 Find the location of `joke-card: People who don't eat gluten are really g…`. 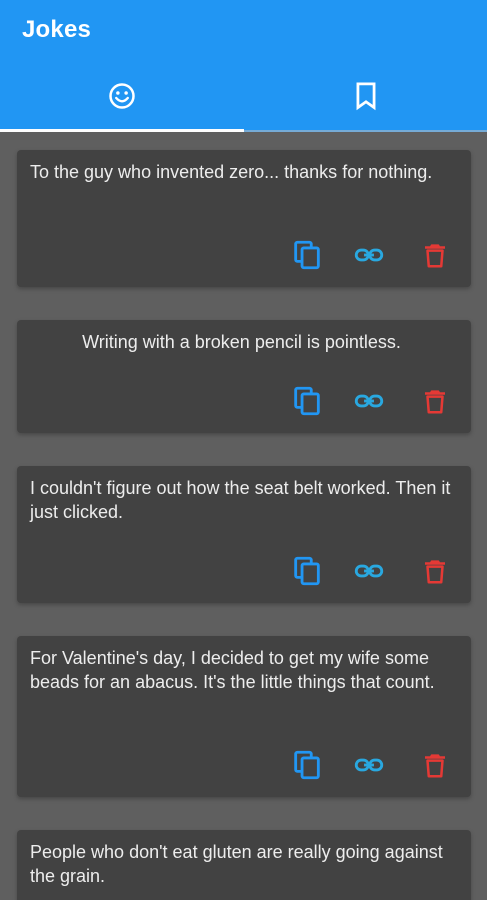

joke-card: People who don't eat gluten are really g… is located at coordinates (244, 865).